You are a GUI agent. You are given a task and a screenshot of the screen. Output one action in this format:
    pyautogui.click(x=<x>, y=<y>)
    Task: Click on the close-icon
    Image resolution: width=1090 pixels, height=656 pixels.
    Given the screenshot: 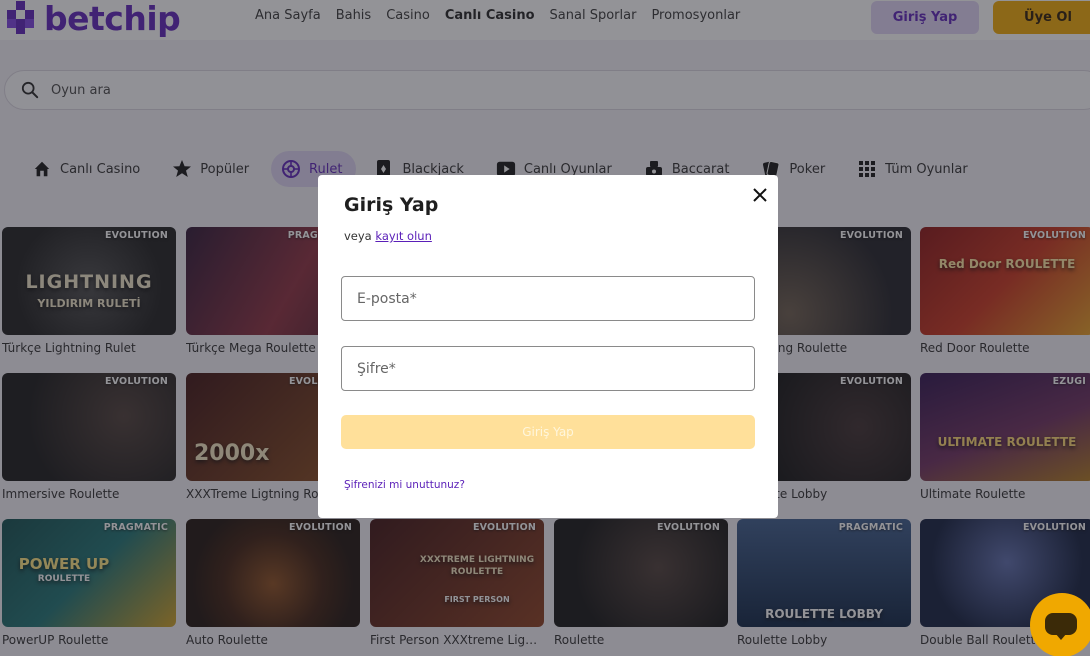 What is the action you would take?
    pyautogui.click(x=760, y=195)
    